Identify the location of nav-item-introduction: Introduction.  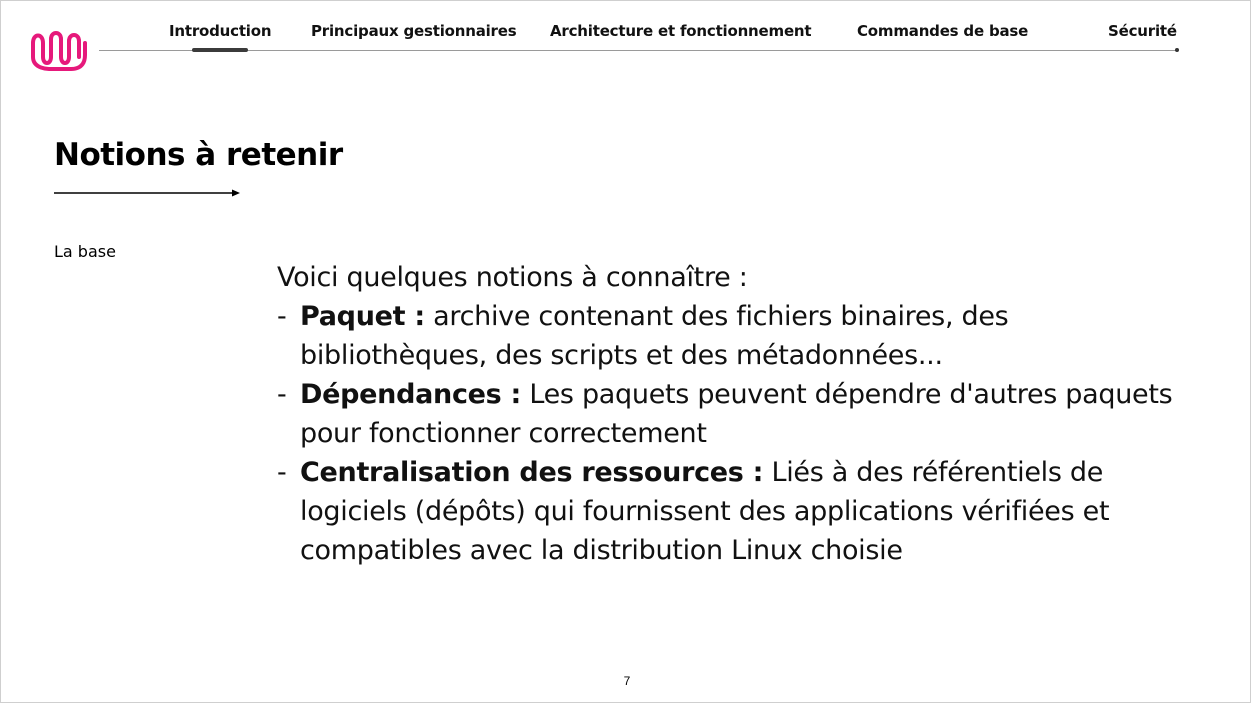
(220, 31).